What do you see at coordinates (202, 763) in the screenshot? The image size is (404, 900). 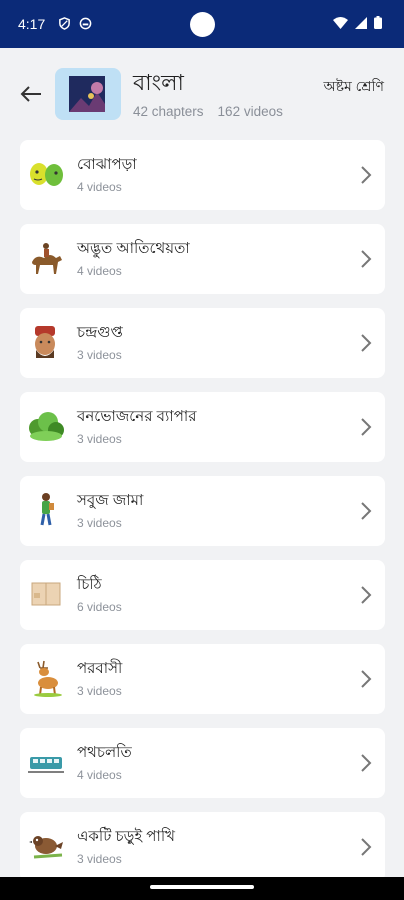 I see `chapter-card: পথচলতি 4 videos` at bounding box center [202, 763].